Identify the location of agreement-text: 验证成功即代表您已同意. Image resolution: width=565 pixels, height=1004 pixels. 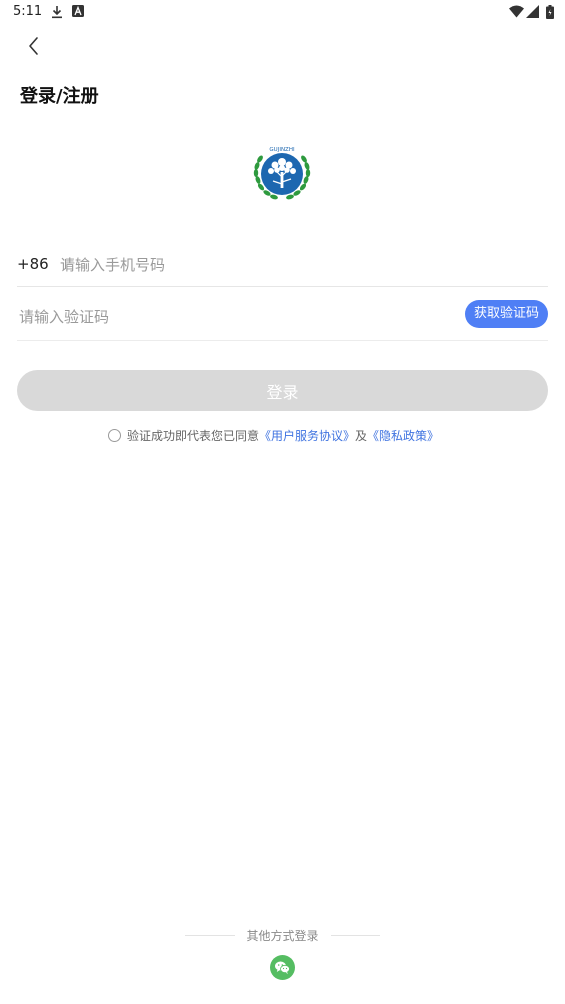
(193, 435).